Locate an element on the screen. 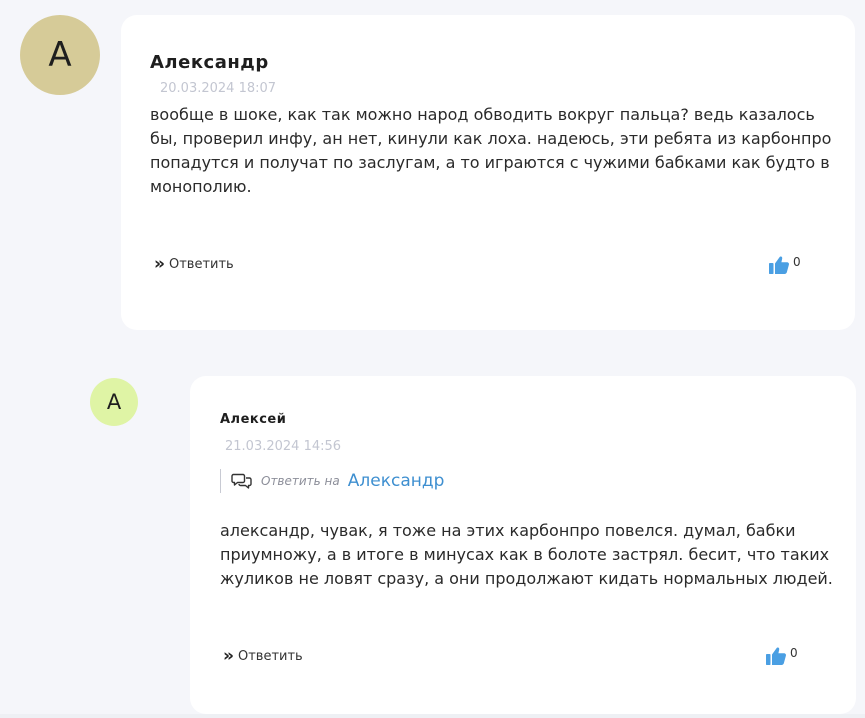 Image resolution: width=865 pixels, height=718 pixels. reply-to-reference: Ответить на Александр is located at coordinates (332, 481).